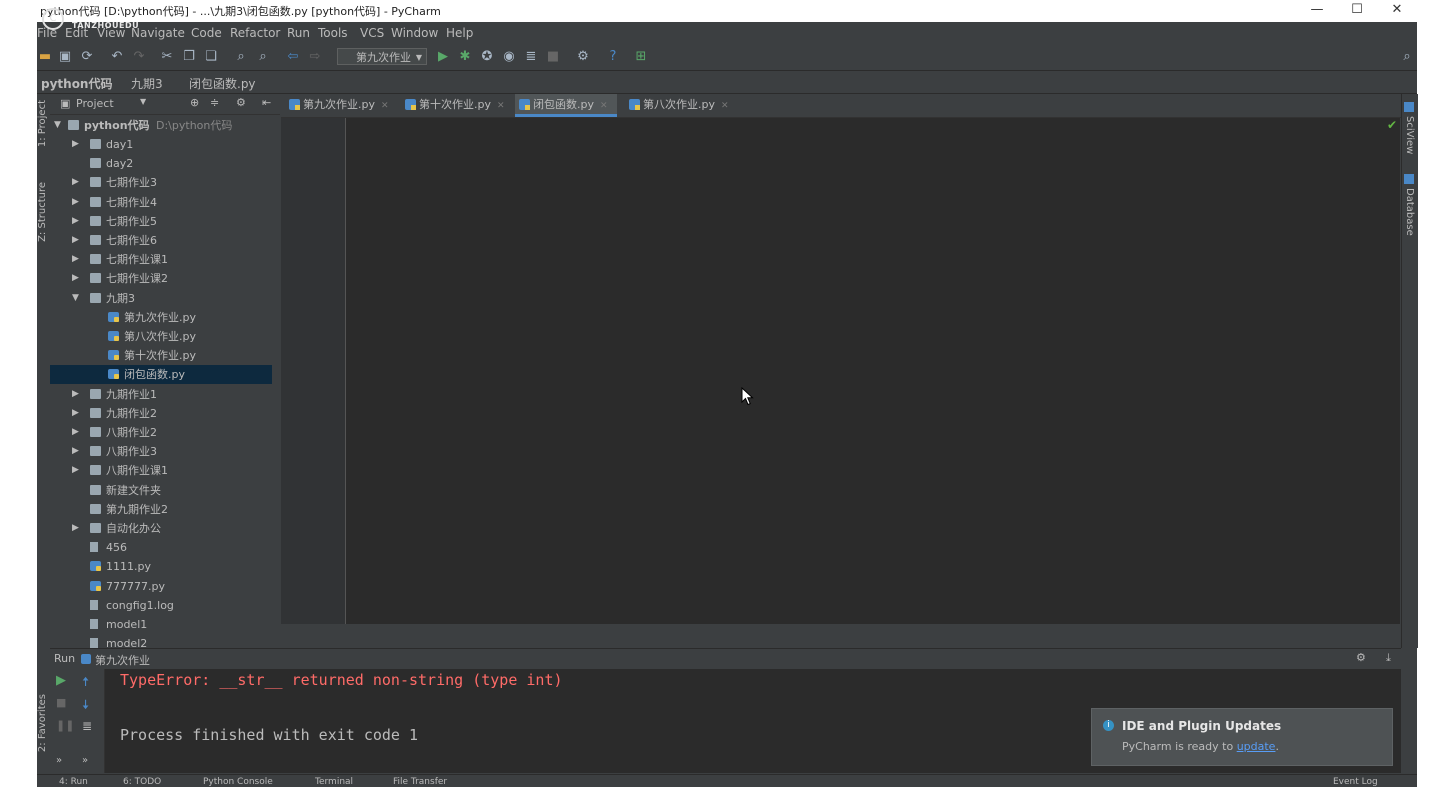 The width and height of the screenshot is (1452, 787). I want to click on maximize-button: ☐, so click(1357, 11).